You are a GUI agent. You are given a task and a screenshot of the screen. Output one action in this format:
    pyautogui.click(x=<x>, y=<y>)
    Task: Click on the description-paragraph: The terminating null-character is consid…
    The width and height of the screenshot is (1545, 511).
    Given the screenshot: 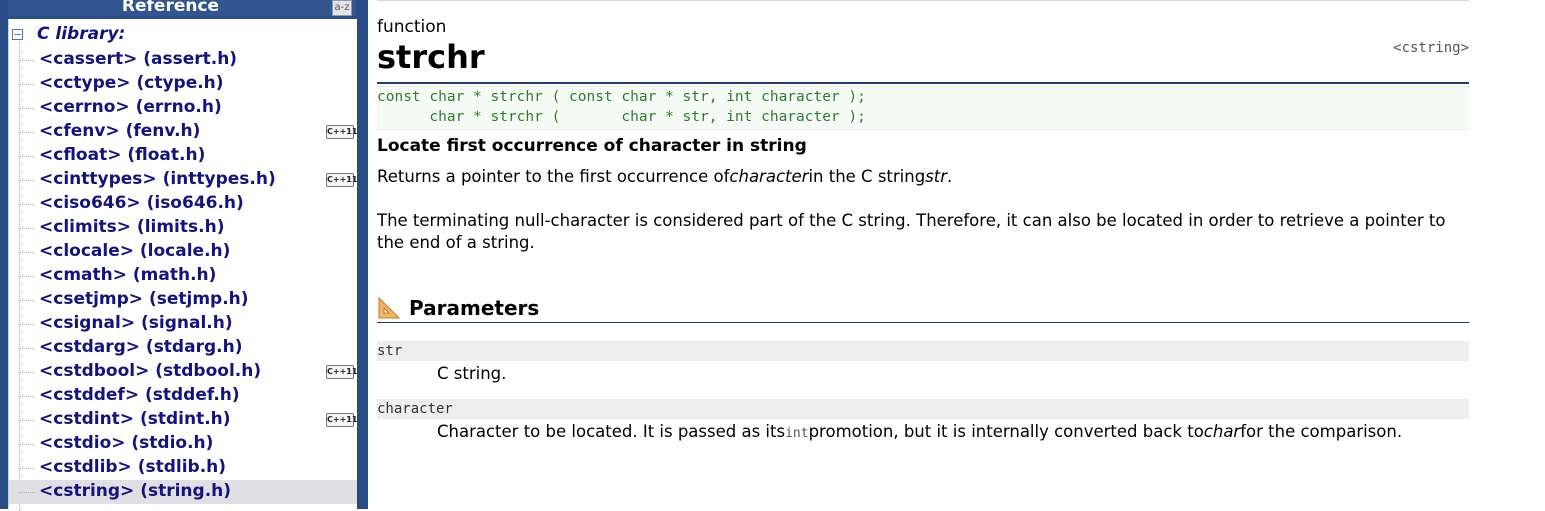 What is the action you would take?
    pyautogui.click(x=911, y=231)
    